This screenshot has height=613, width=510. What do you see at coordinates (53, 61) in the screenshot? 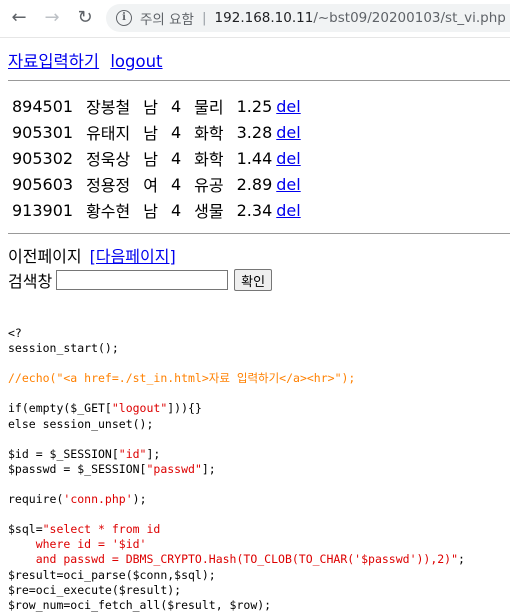
I see `input-data-link: 자료입력하기` at bounding box center [53, 61].